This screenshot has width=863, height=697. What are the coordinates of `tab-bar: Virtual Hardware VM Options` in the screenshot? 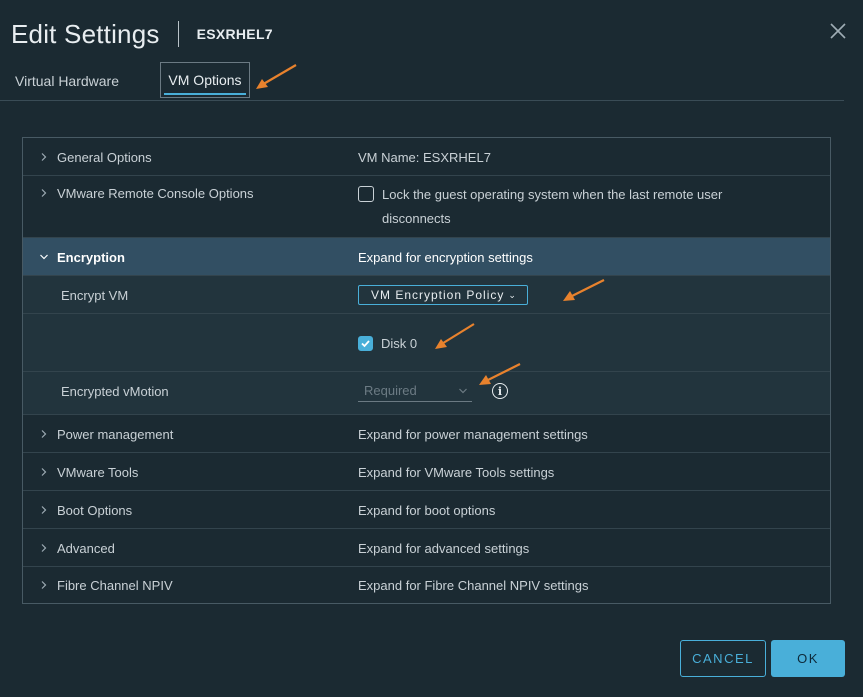 It's located at (422, 81).